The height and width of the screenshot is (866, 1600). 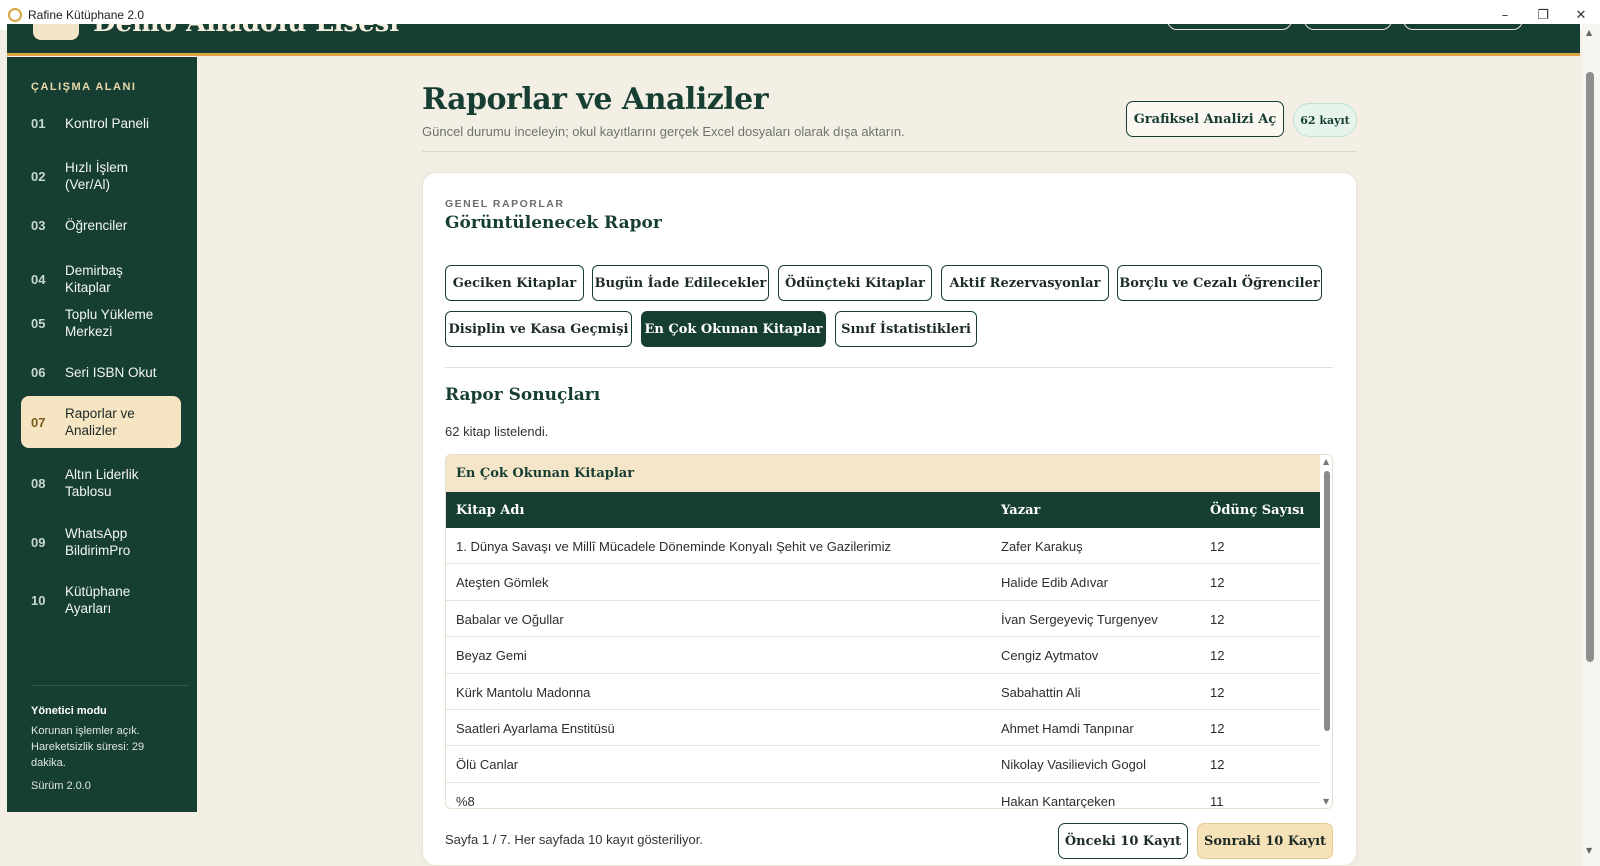 I want to click on cell-book-title: Babalar ve Oğullar, so click(x=510, y=619).